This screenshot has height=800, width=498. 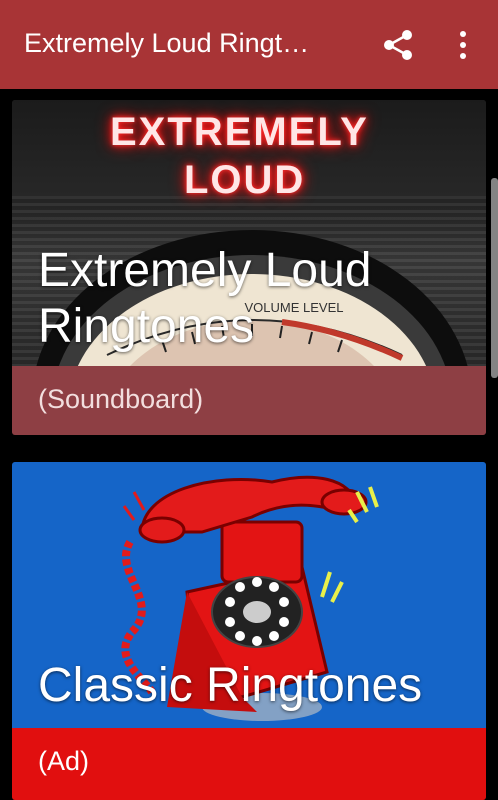 What do you see at coordinates (239, 132) in the screenshot?
I see `neon-text-extremely: EXTREMELY` at bounding box center [239, 132].